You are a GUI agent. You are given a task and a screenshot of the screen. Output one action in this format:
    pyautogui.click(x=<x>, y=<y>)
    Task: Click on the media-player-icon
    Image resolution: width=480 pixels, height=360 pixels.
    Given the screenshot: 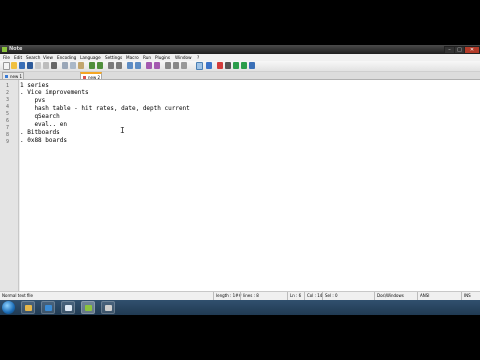 What is the action you would take?
    pyautogui.click(x=48, y=308)
    